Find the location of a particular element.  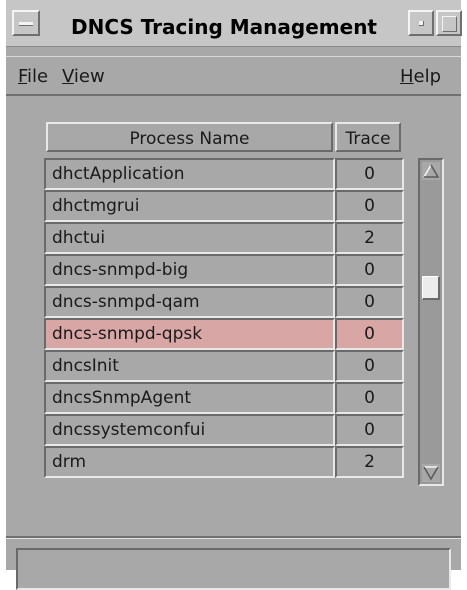

menu-view: View is located at coordinates (83, 77).